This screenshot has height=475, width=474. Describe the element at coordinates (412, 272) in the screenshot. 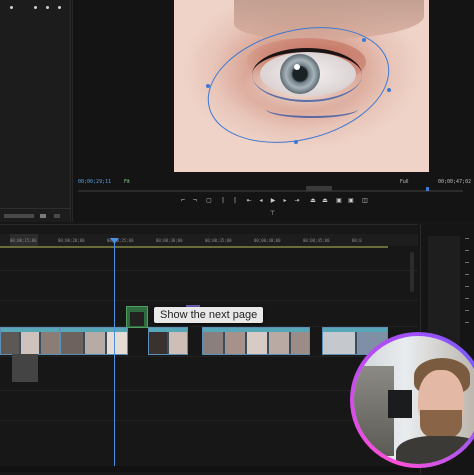

I see `vertical-scrollbar` at that location.